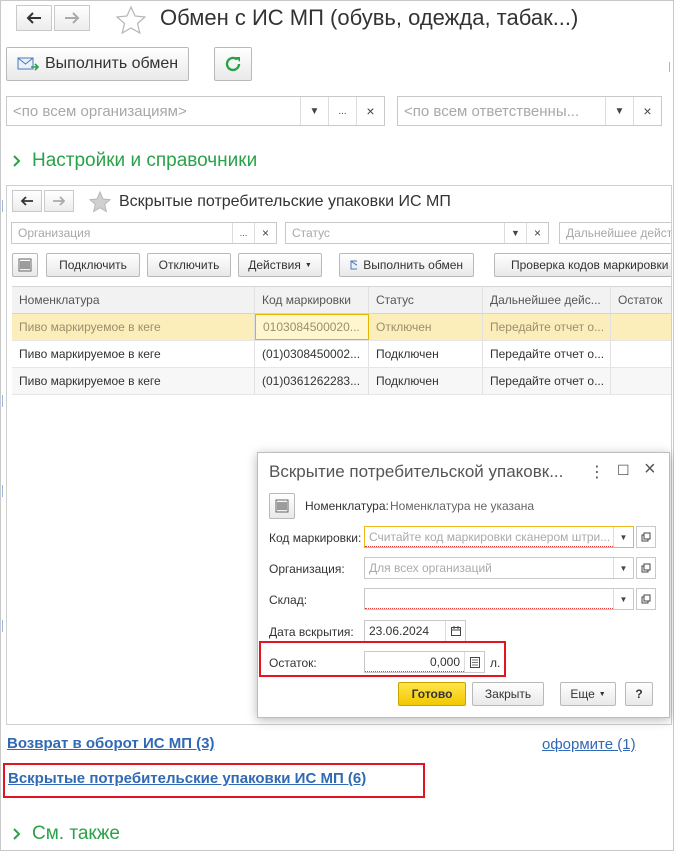  Describe the element at coordinates (307, 569) in the screenshot. I see `organization-label: Организация:` at that location.